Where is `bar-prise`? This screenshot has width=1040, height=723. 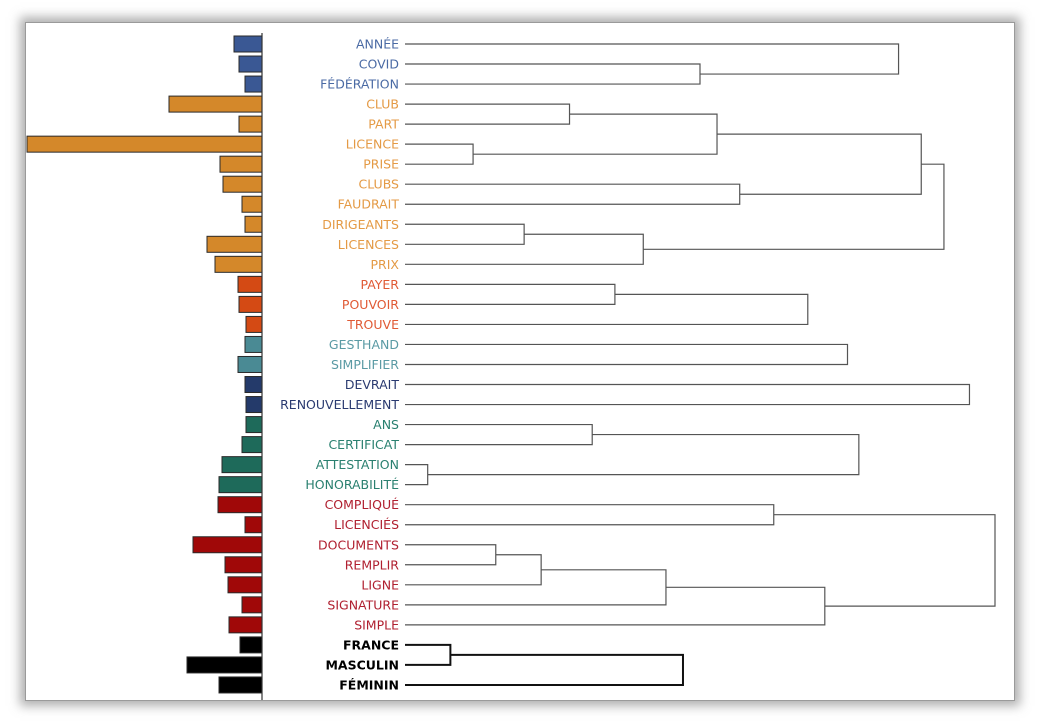 bar-prise is located at coordinates (241, 164).